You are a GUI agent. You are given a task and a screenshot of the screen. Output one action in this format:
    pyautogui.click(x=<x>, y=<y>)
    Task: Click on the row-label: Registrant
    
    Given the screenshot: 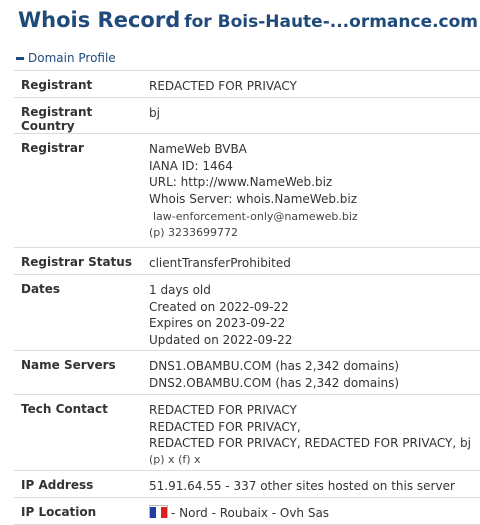 What is the action you would take?
    pyautogui.click(x=78, y=84)
    